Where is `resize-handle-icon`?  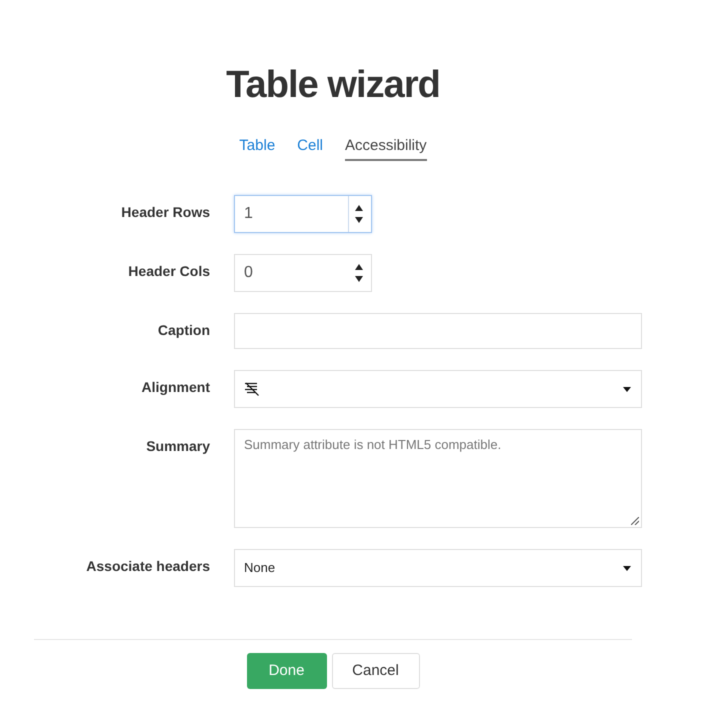
resize-handle-icon is located at coordinates (635, 521).